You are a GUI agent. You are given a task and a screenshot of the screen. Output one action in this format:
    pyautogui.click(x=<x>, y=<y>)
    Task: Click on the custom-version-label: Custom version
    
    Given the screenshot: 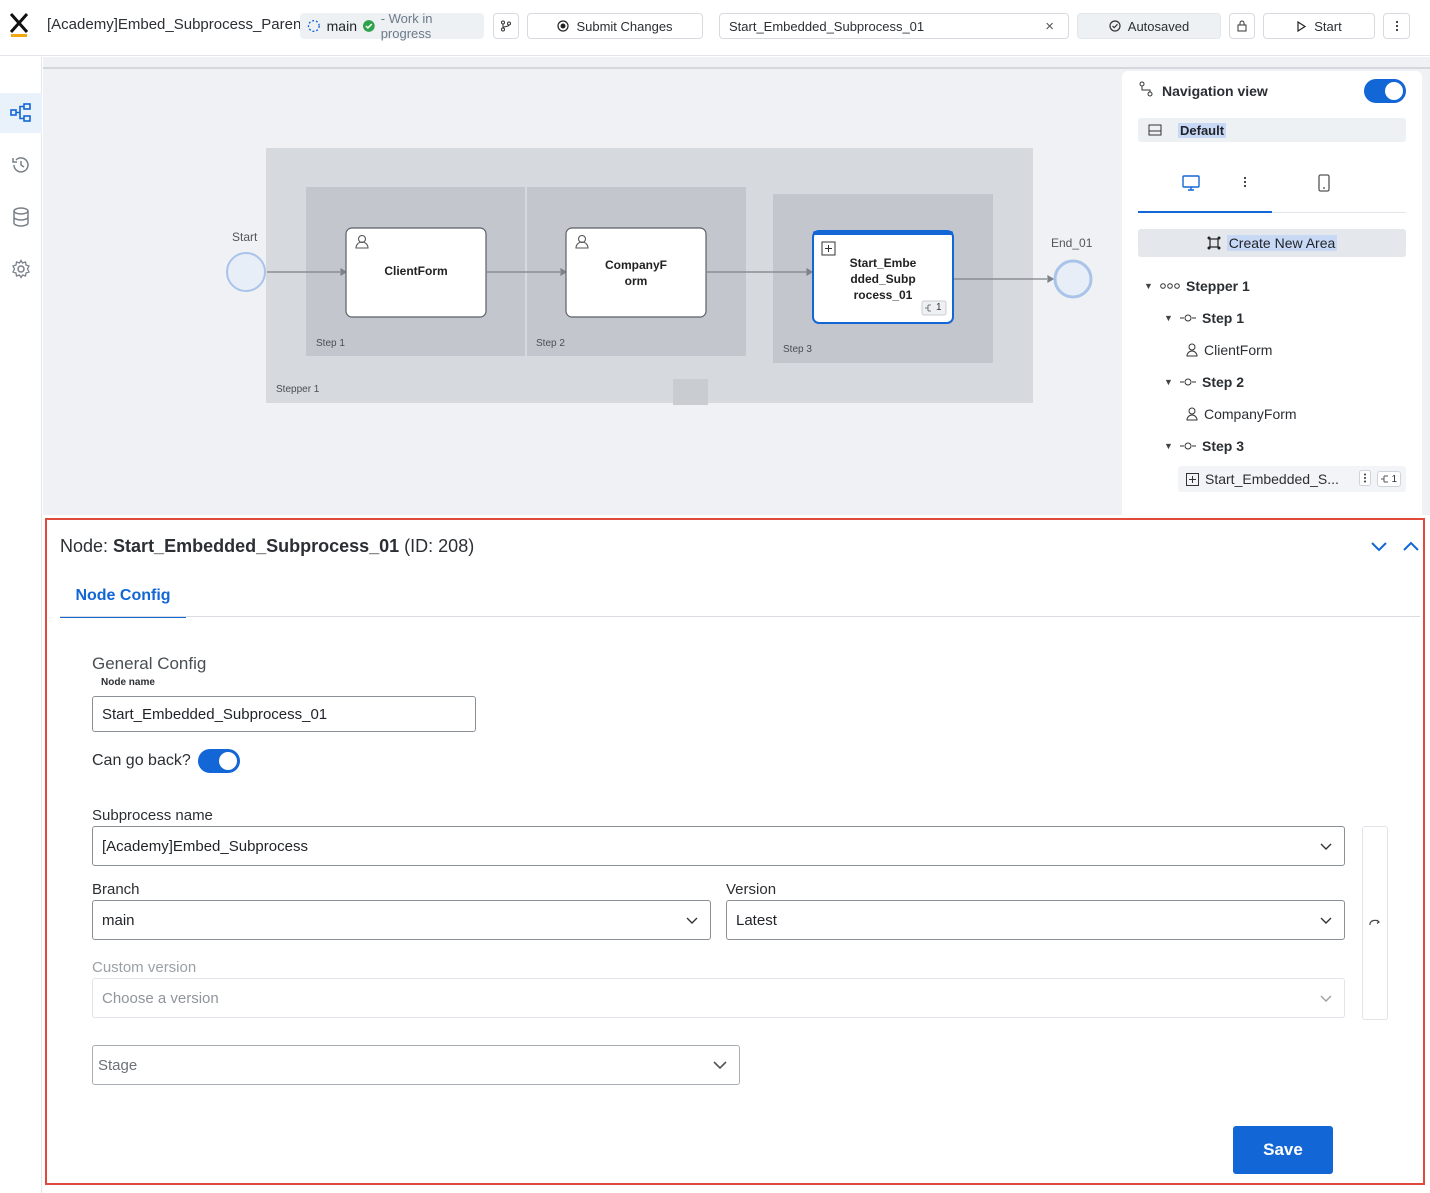 What is the action you would take?
    pyautogui.click(x=144, y=967)
    